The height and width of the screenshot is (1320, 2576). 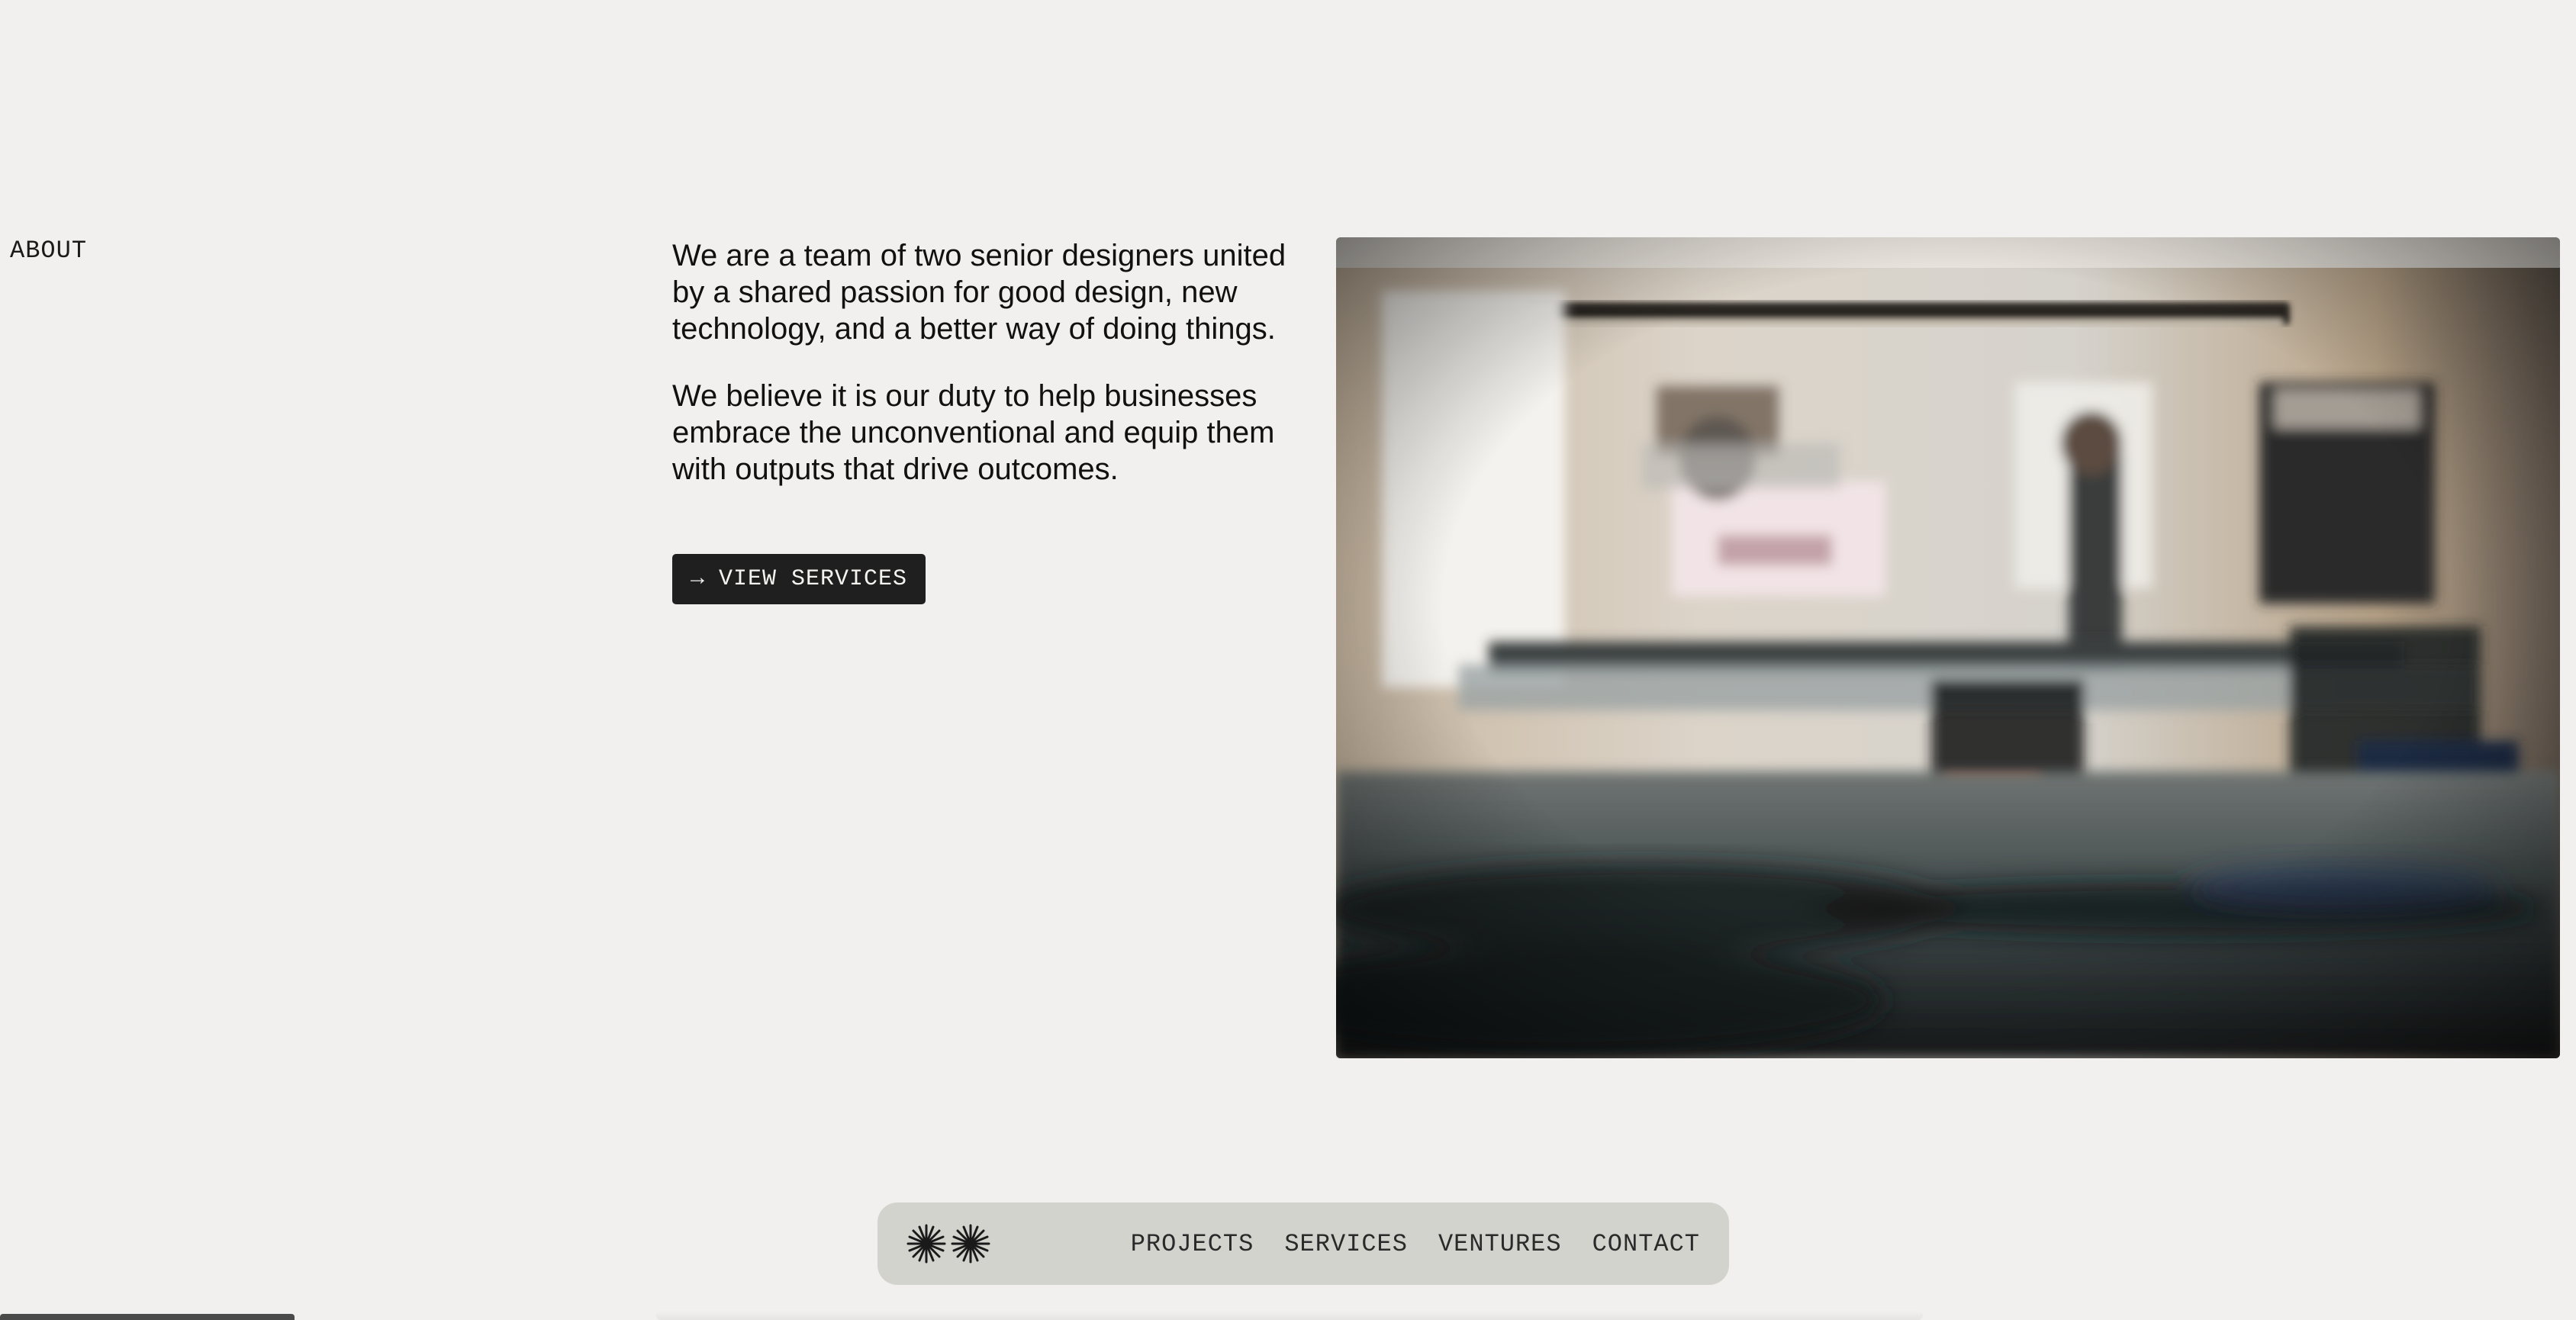 What do you see at coordinates (49, 251) in the screenshot?
I see `section-label-about: ABOUT` at bounding box center [49, 251].